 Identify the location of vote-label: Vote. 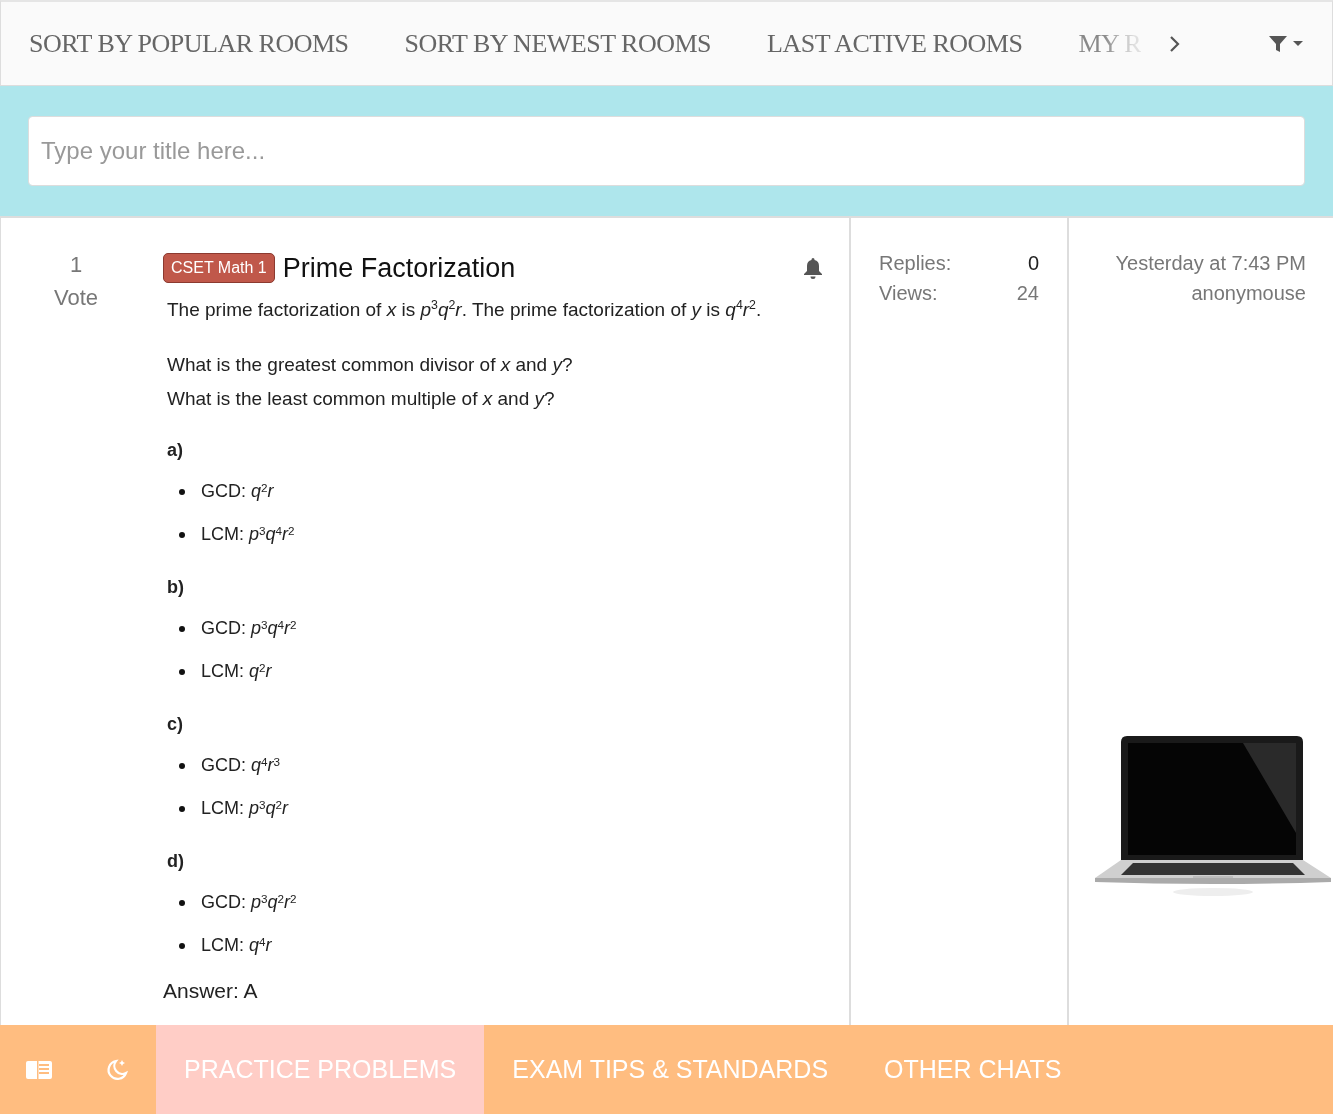
(75, 298).